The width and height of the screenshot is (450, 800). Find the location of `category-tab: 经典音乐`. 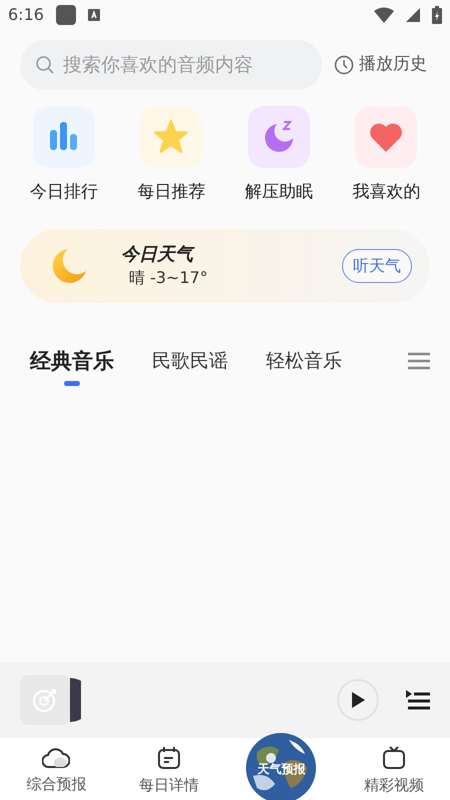

category-tab: 经典音乐 is located at coordinates (72, 360).